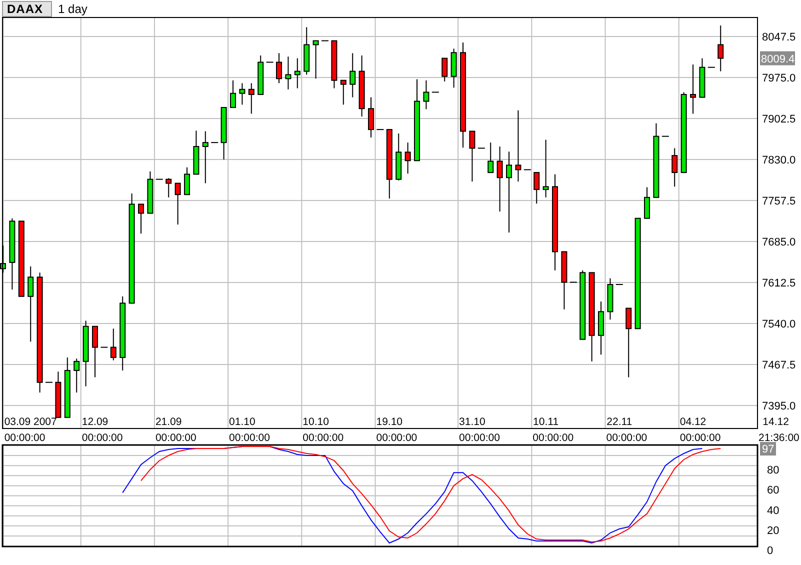 This screenshot has width=801, height=565. What do you see at coordinates (768, 449) in the screenshot?
I see `last-value-label: 97` at bounding box center [768, 449].